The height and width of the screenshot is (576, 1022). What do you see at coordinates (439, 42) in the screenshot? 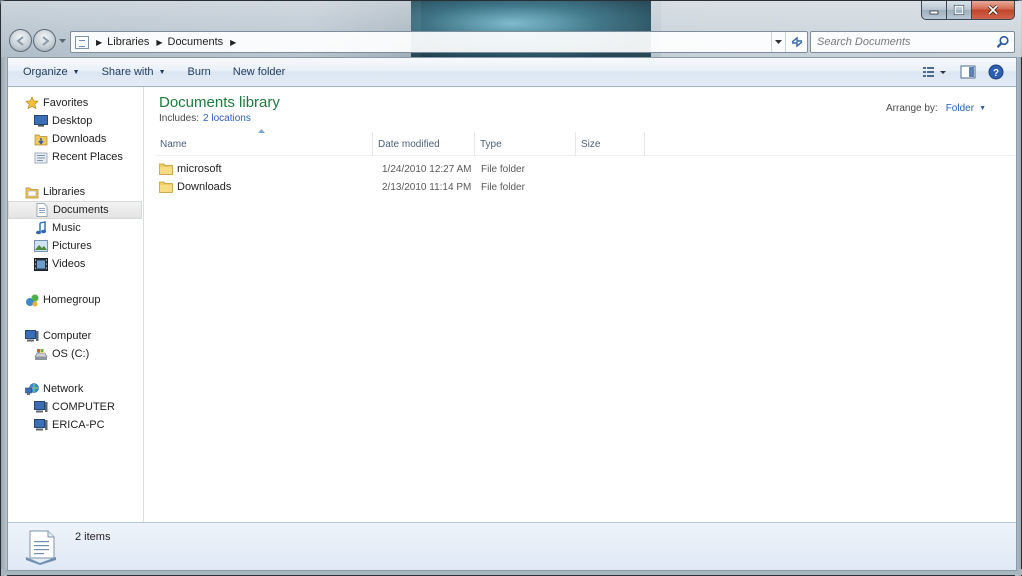
I see `address-bar: ▶ Libraries ▶ Documents ▶` at bounding box center [439, 42].